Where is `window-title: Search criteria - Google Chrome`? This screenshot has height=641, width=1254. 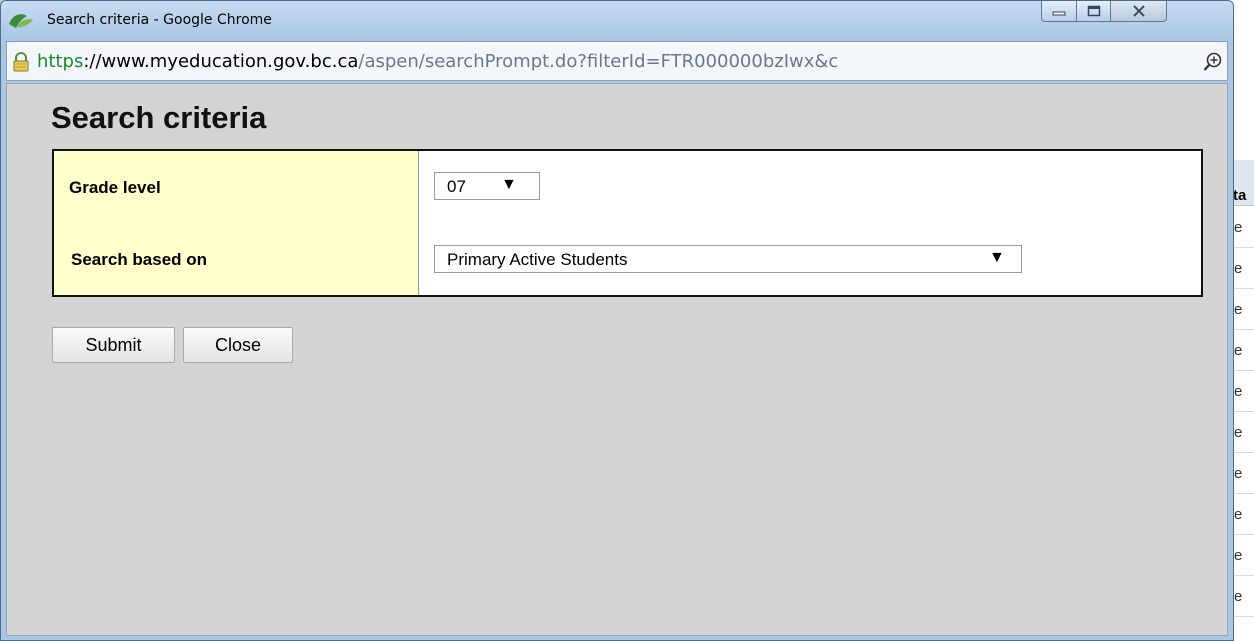
window-title: Search criteria - Google Chrome is located at coordinates (159, 20).